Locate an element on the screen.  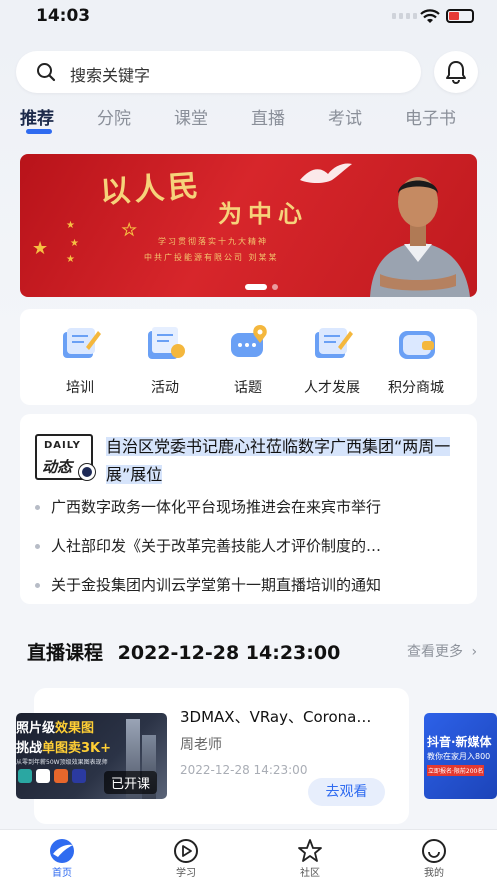
thumb-line-2: 挑战单图卖3K+ is located at coordinates (63, 746).